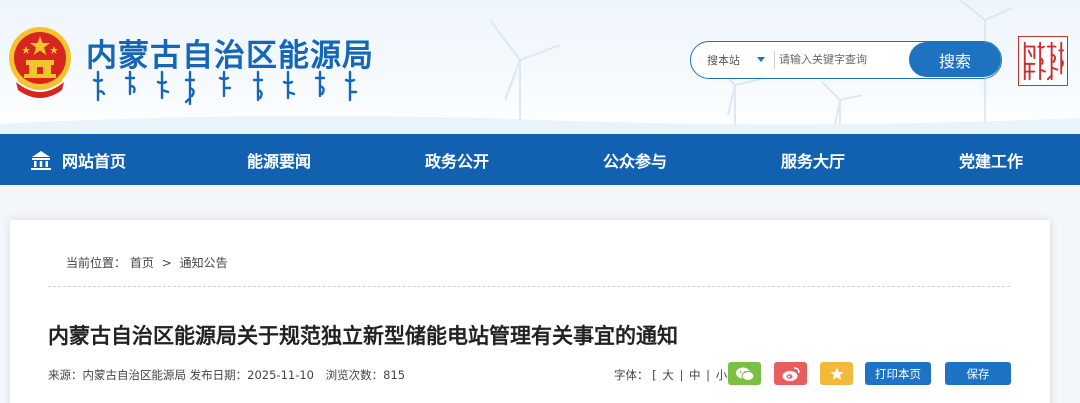 Image resolution: width=1080 pixels, height=403 pixels. I want to click on nav-item-label: 政务公开, so click(457, 161).